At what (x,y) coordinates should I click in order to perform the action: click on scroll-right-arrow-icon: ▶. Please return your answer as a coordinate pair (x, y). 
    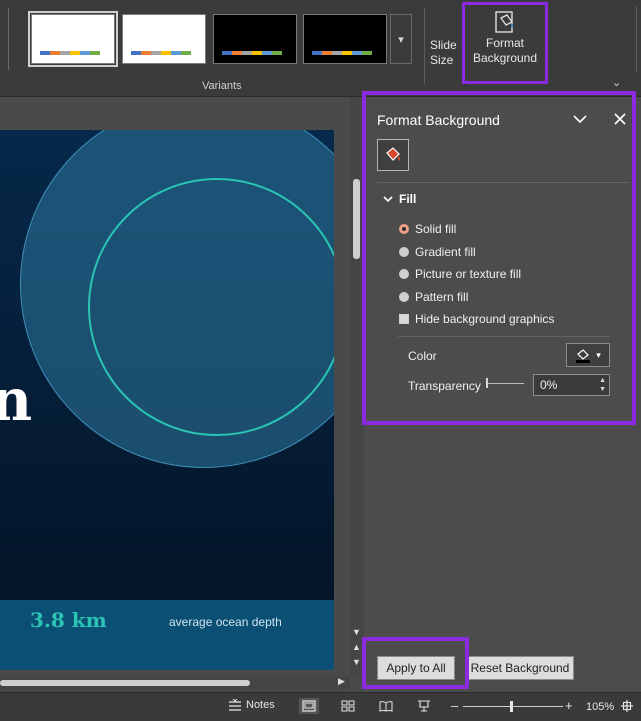
    Looking at the image, I should click on (341, 681).